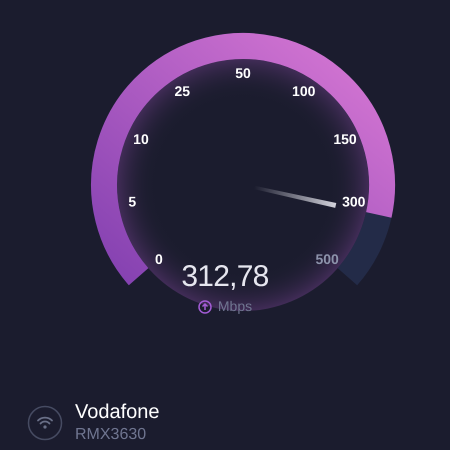  Describe the element at coordinates (354, 202) in the screenshot. I see `gauge-tick-label: 300` at that location.